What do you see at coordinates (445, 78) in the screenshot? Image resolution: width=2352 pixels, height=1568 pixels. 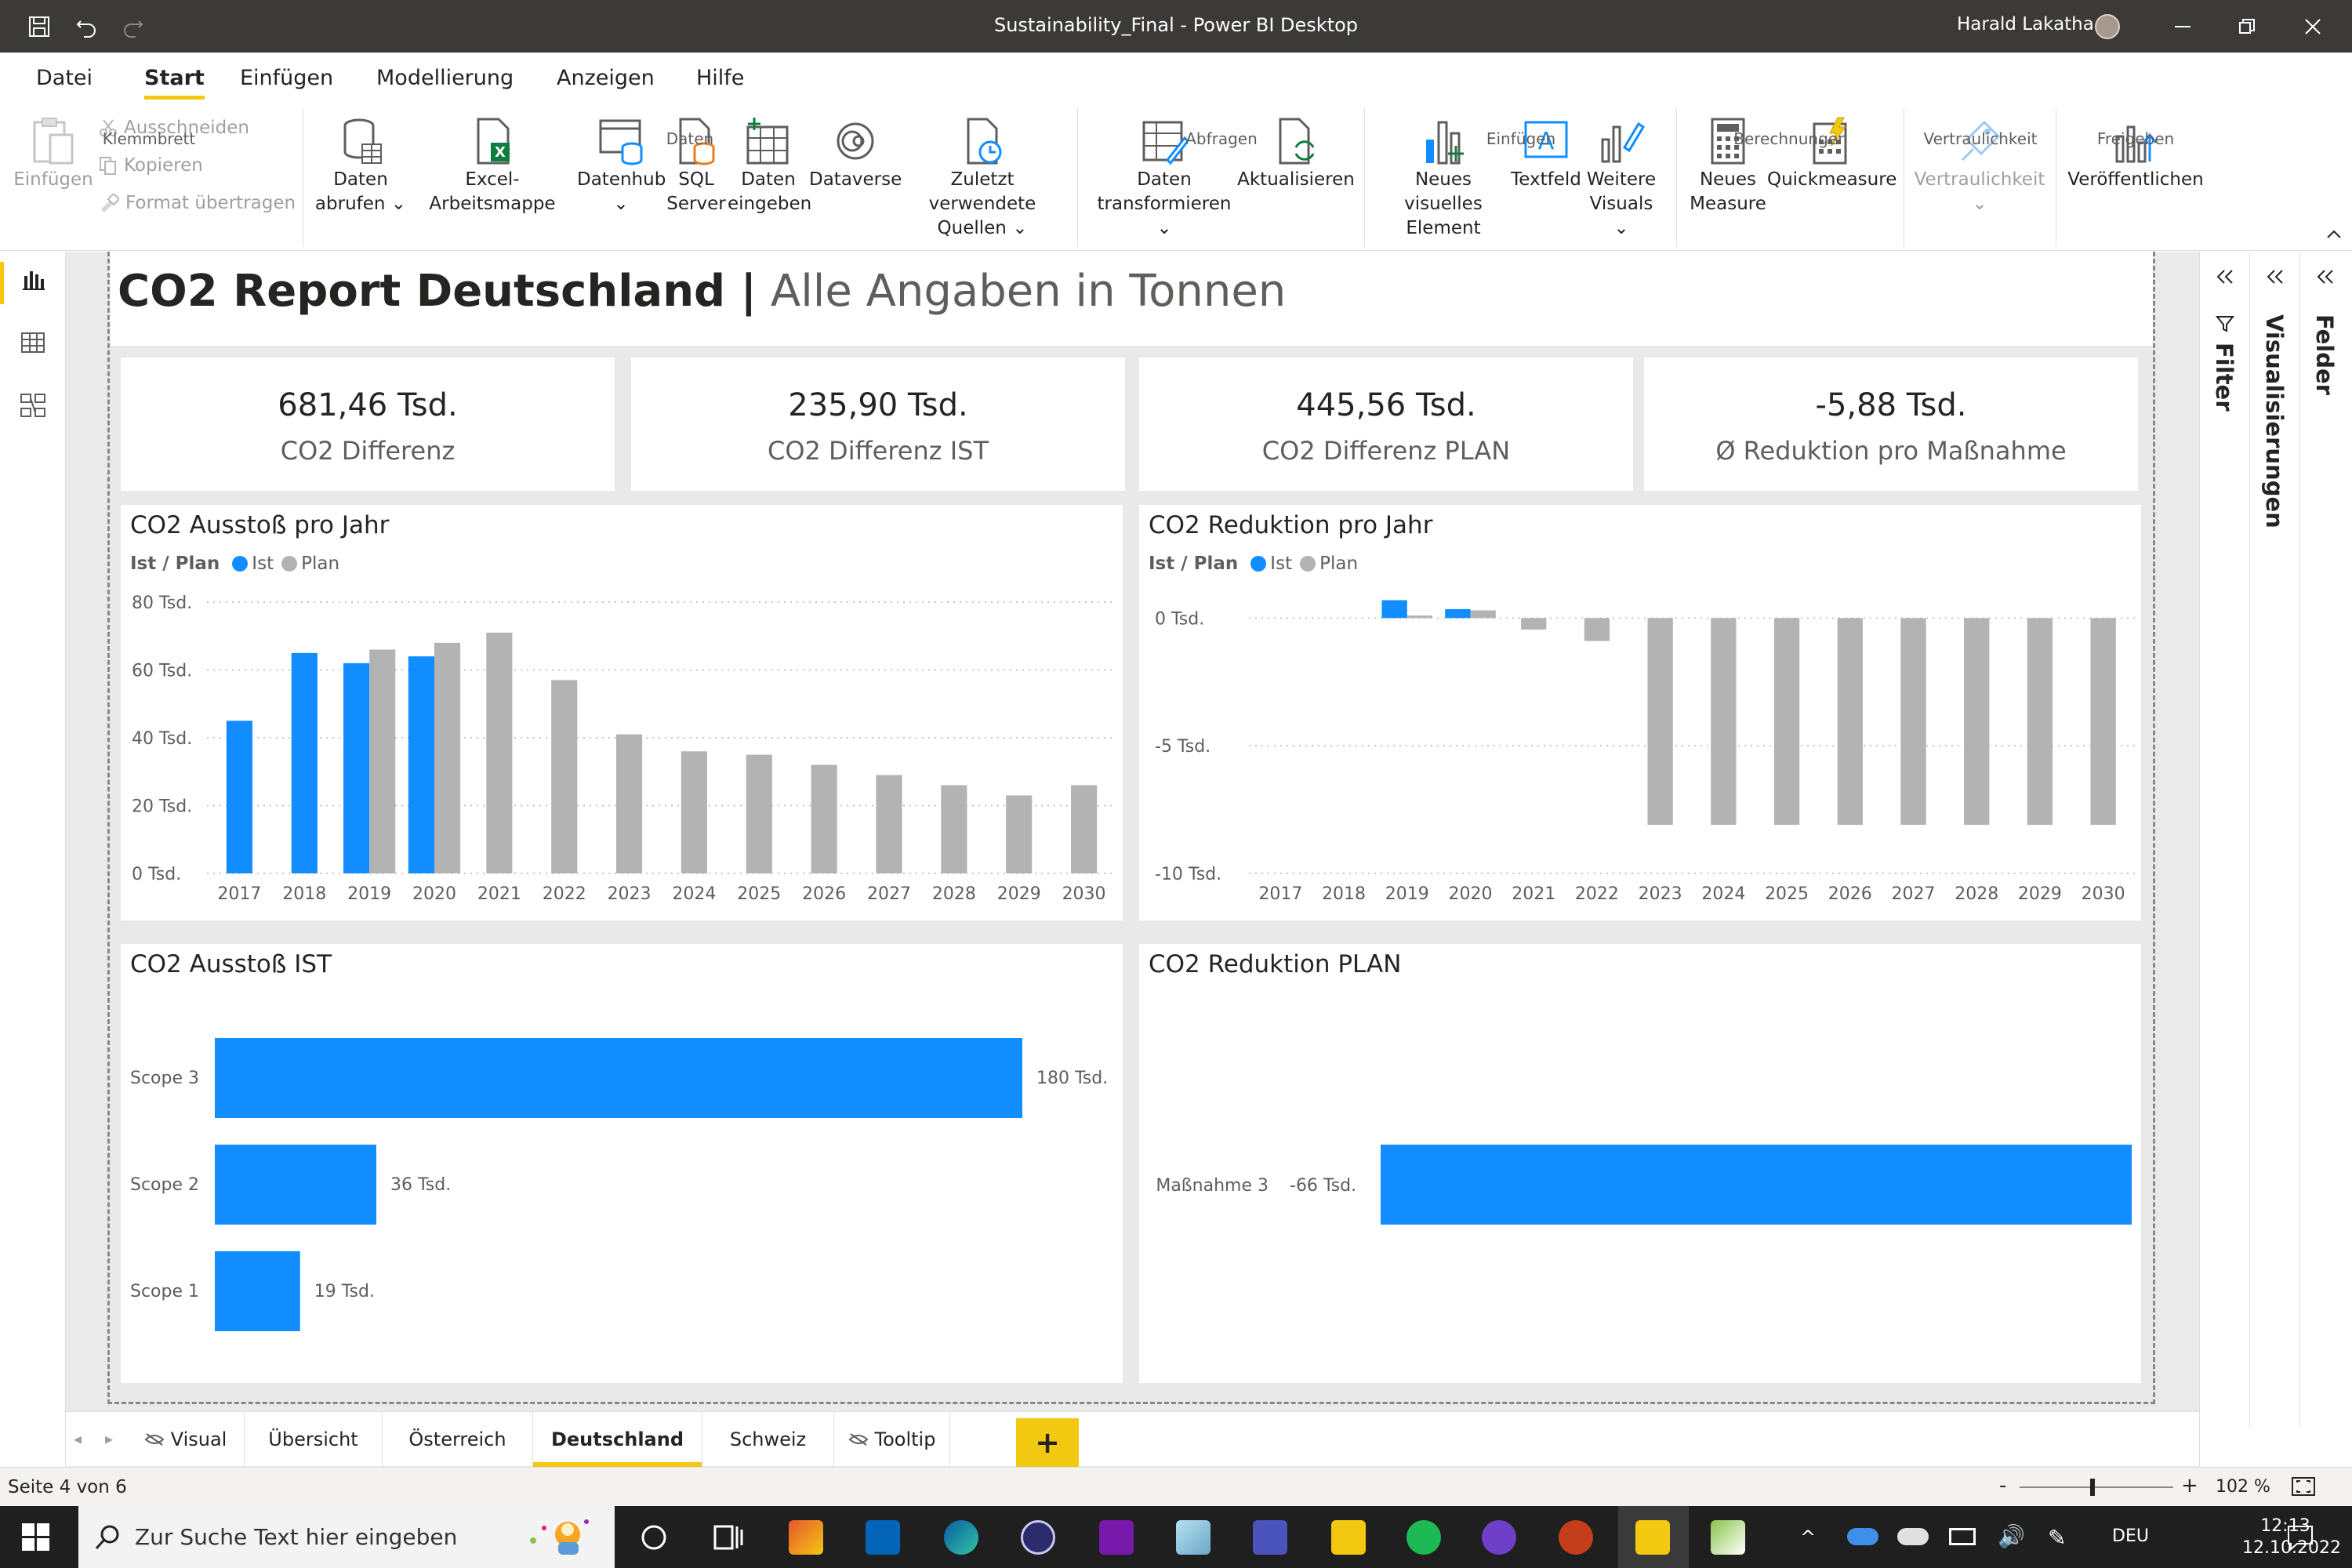 I see `menu-modellierung: Modellierung` at bounding box center [445, 78].